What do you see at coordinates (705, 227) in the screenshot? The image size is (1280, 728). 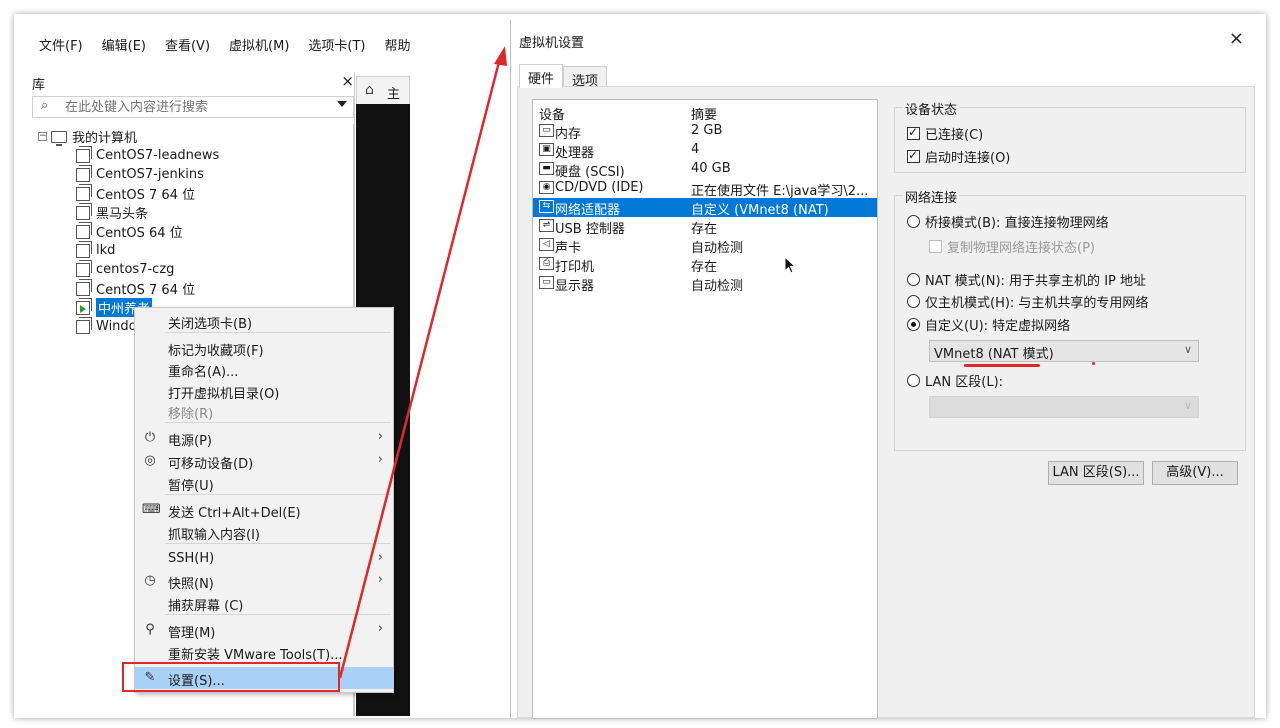 I see `device-row: ⇌ USB 控制器 存在` at bounding box center [705, 227].